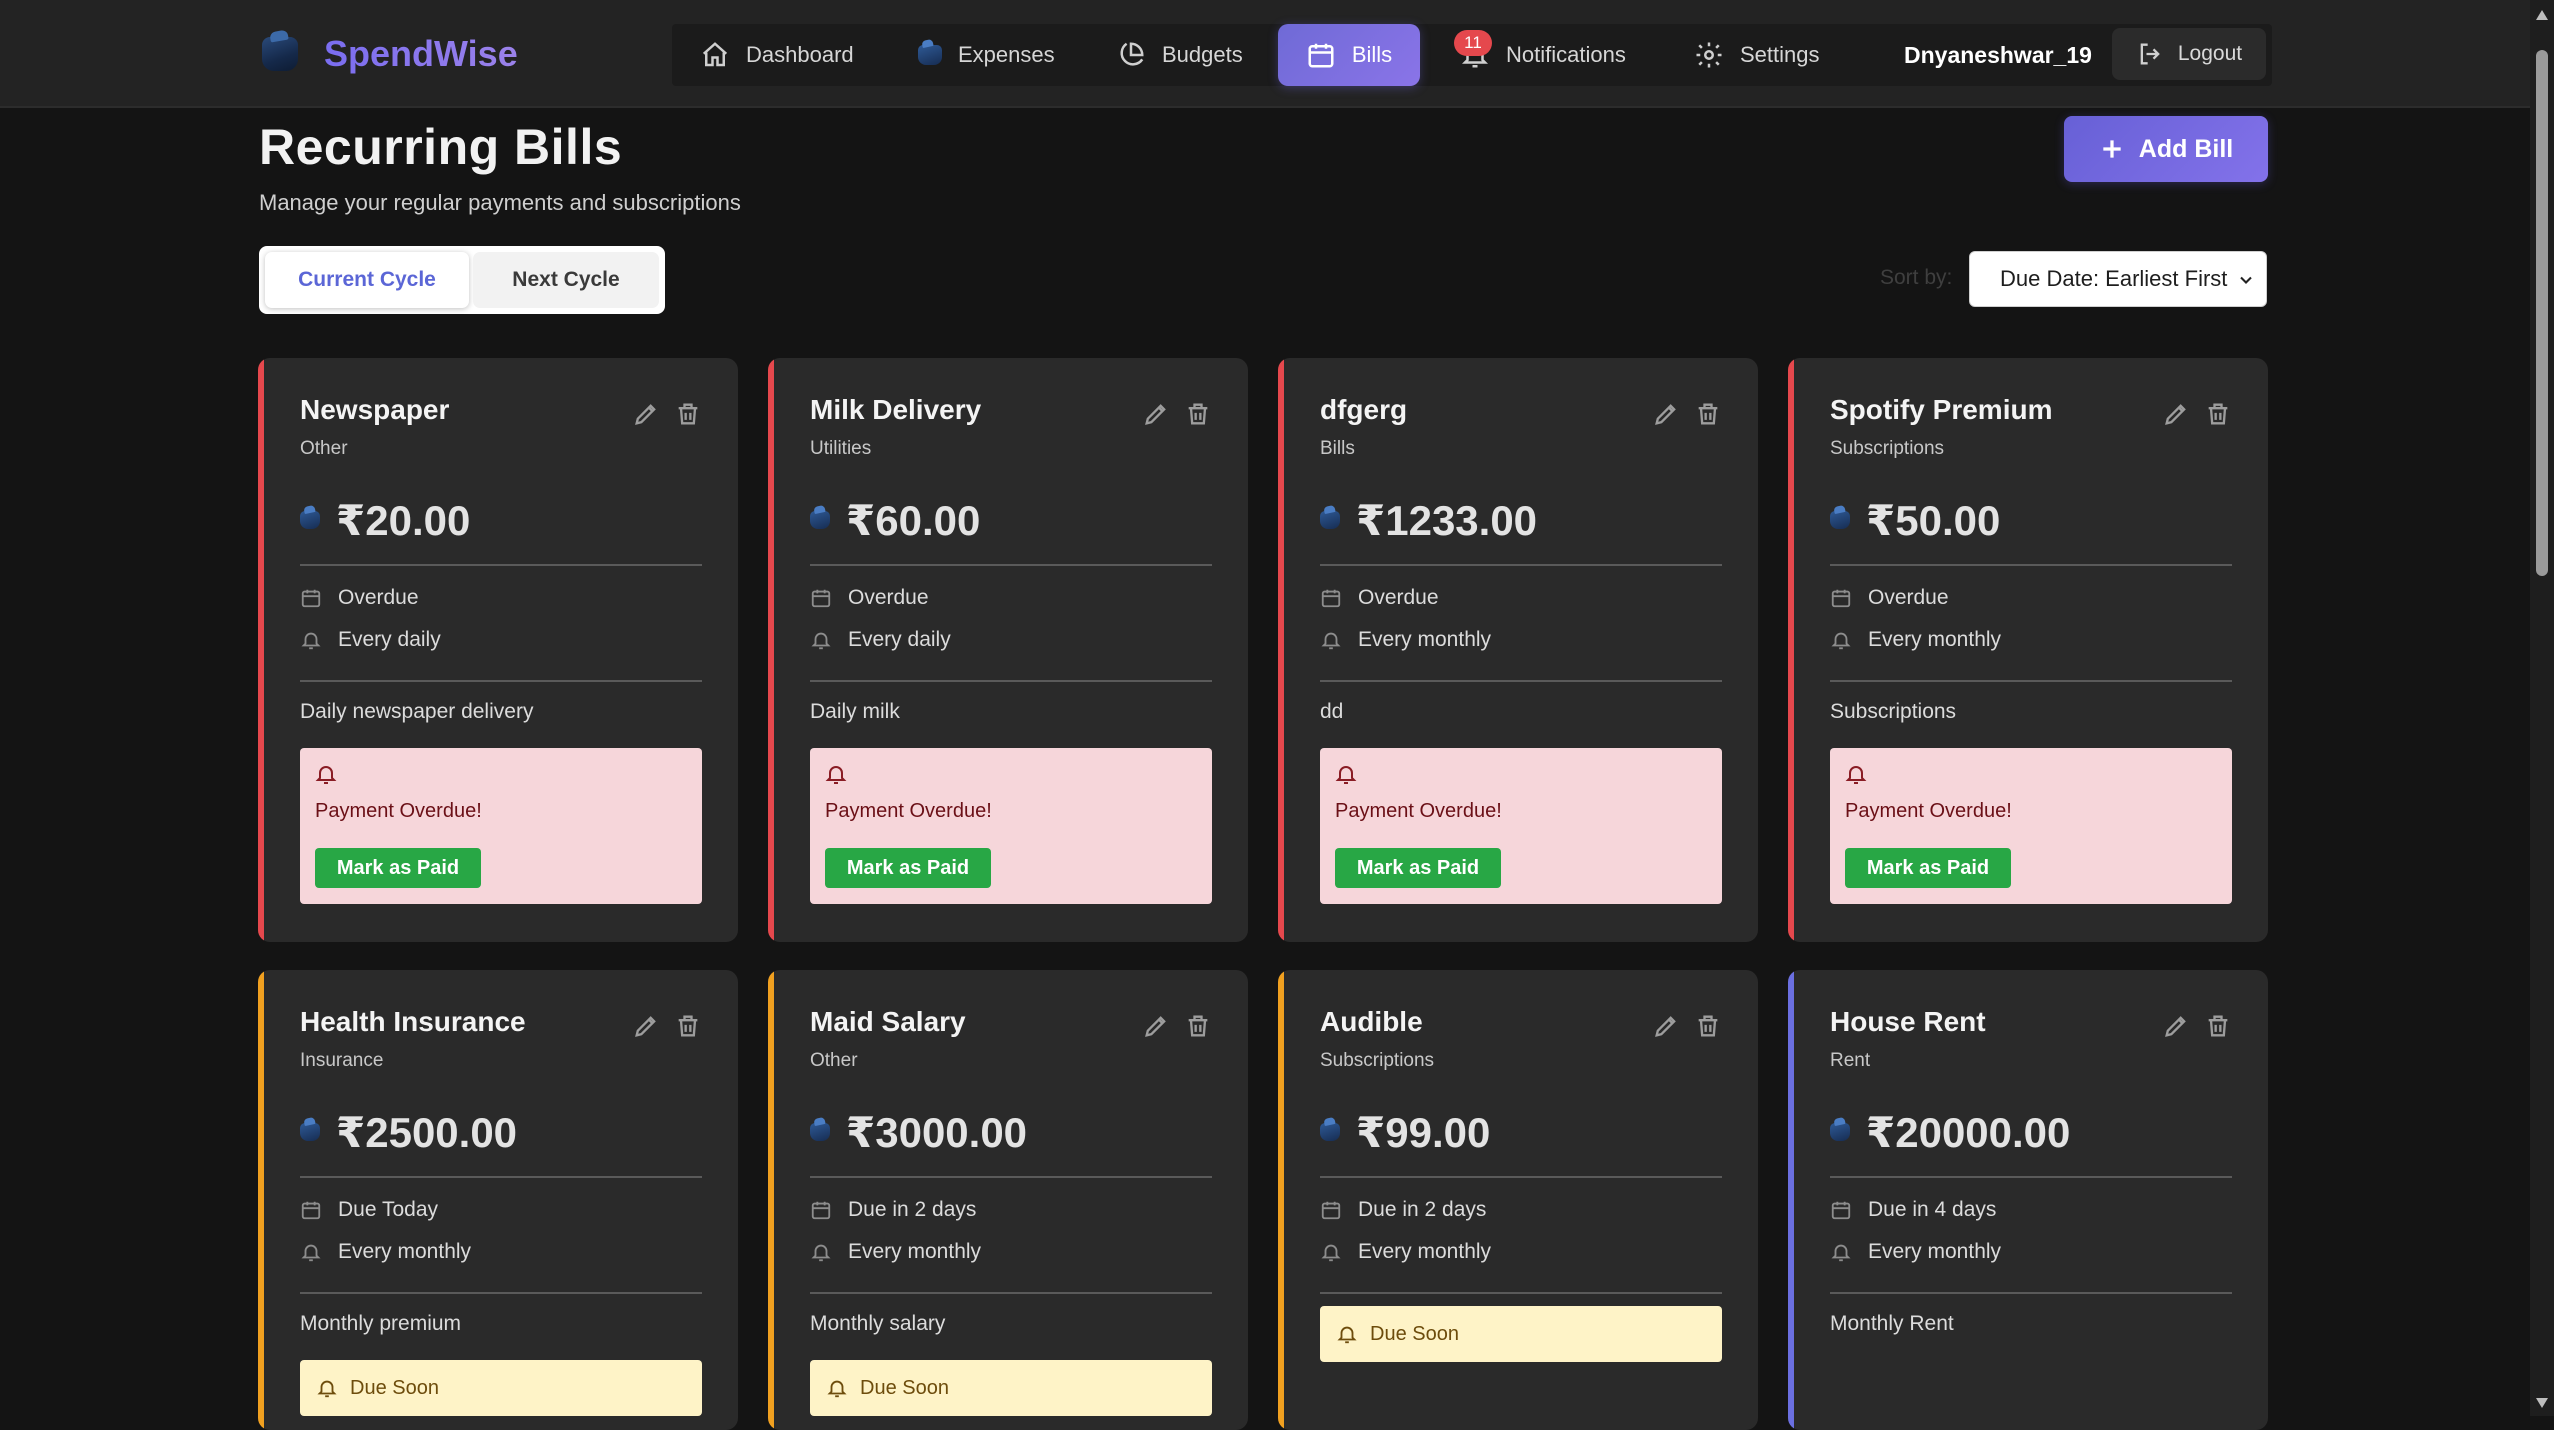 The height and width of the screenshot is (1430, 2554). I want to click on bill-amount: ₹2500.00, so click(408, 1132).